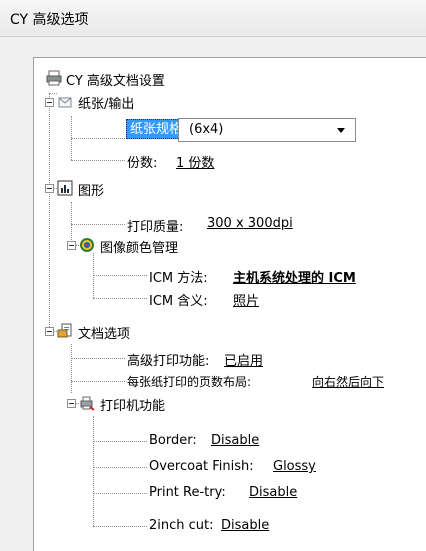 This screenshot has height=551, width=426. What do you see at coordinates (179, 403) in the screenshot?
I see `tree-node-printer-features: 打印机功能` at bounding box center [179, 403].